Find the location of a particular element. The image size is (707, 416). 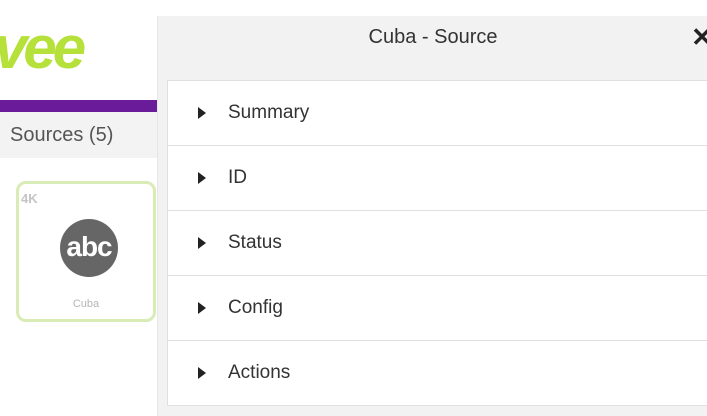

accordion-item-label: Status is located at coordinates (255, 242).